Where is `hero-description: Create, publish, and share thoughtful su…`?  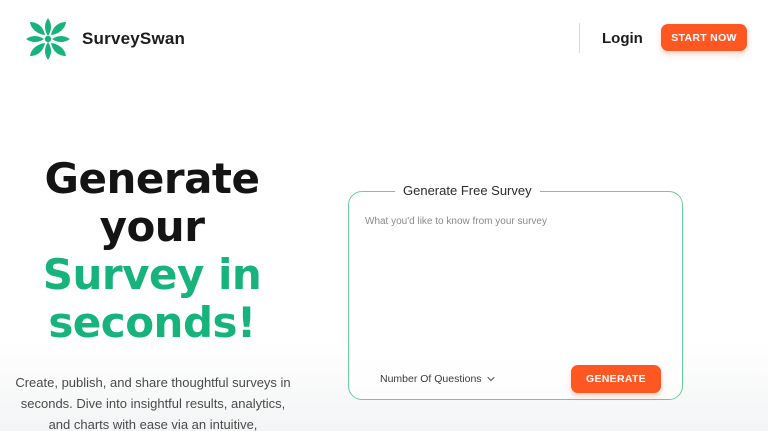 hero-description: Create, publish, and share thoughtful su… is located at coordinates (153, 403).